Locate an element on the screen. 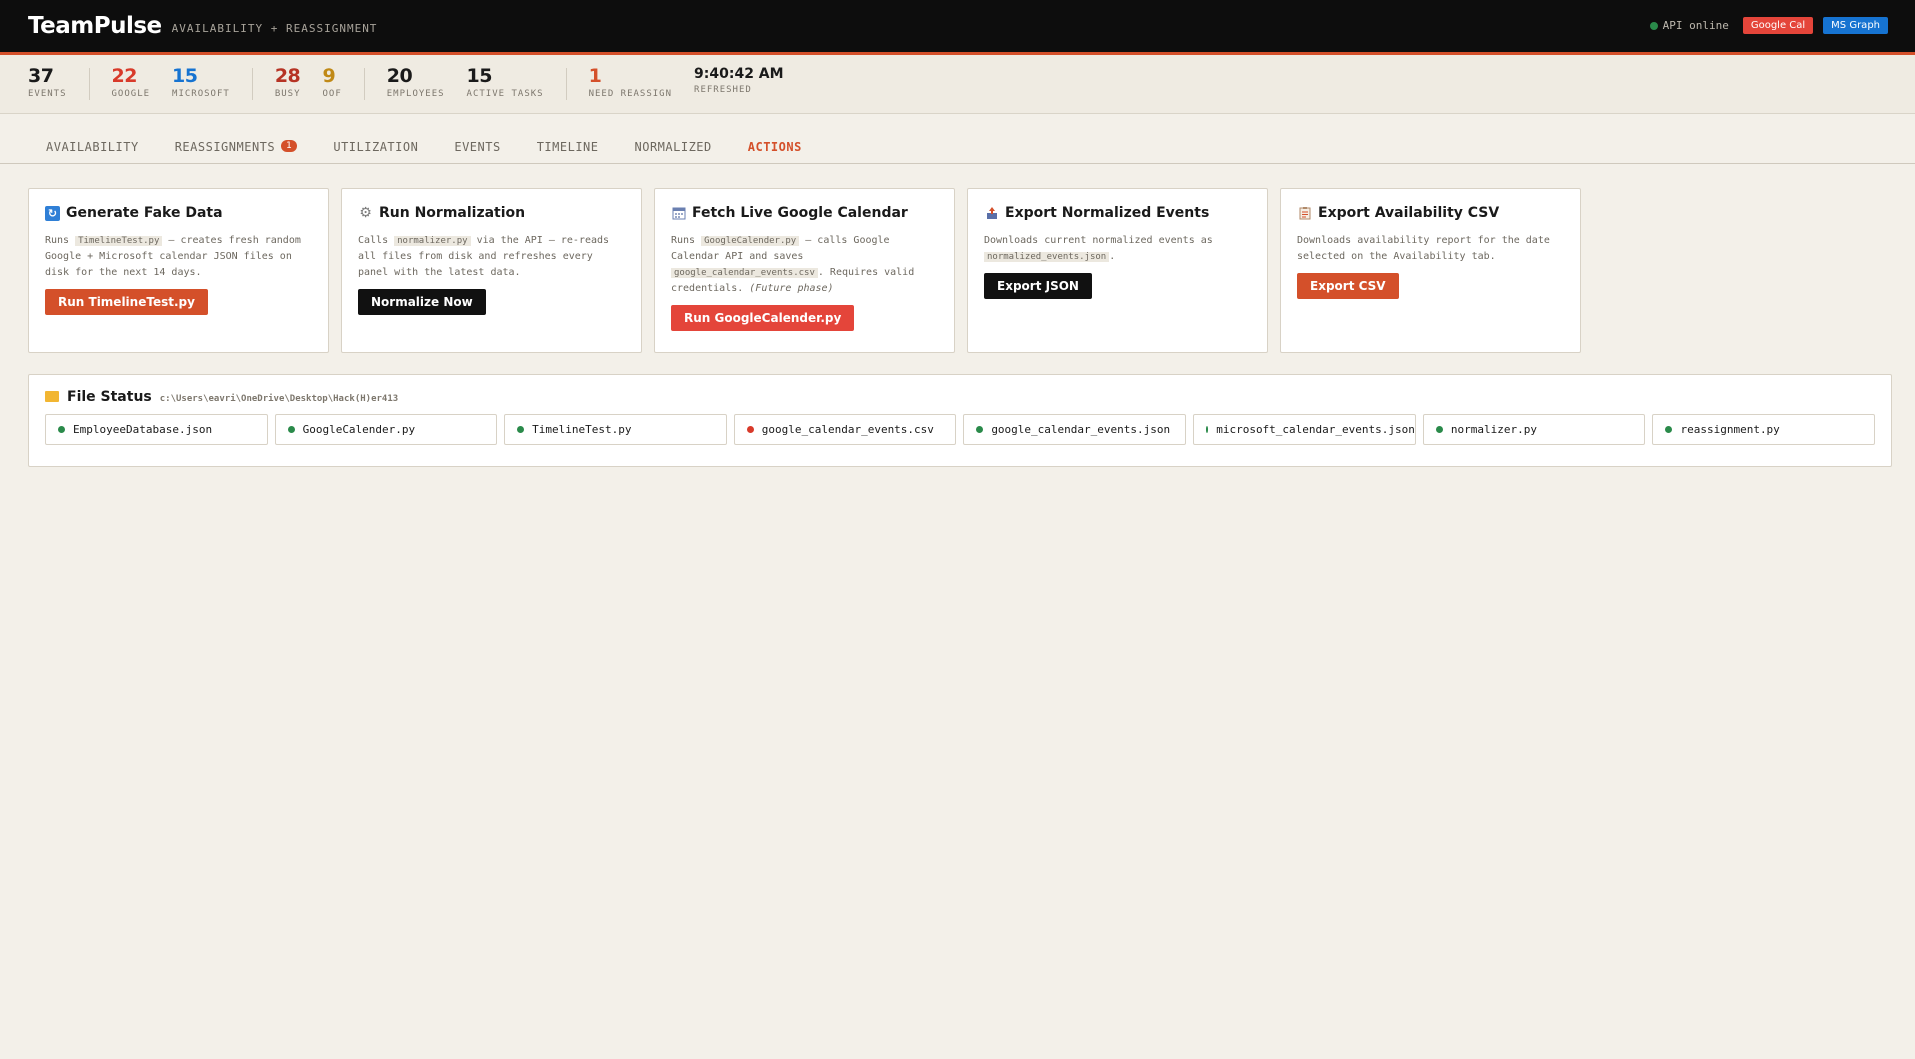 Image resolution: width=1915 pixels, height=1059 pixels. tab-label: ACTIONS is located at coordinates (774, 147).